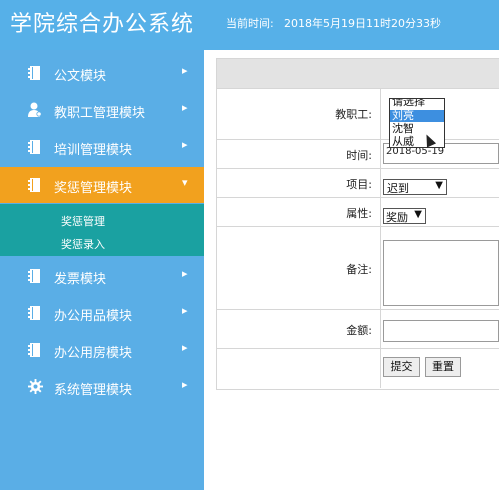  I want to click on current-time-value: 2018年5月19日11时20分33秒, so click(362, 23).